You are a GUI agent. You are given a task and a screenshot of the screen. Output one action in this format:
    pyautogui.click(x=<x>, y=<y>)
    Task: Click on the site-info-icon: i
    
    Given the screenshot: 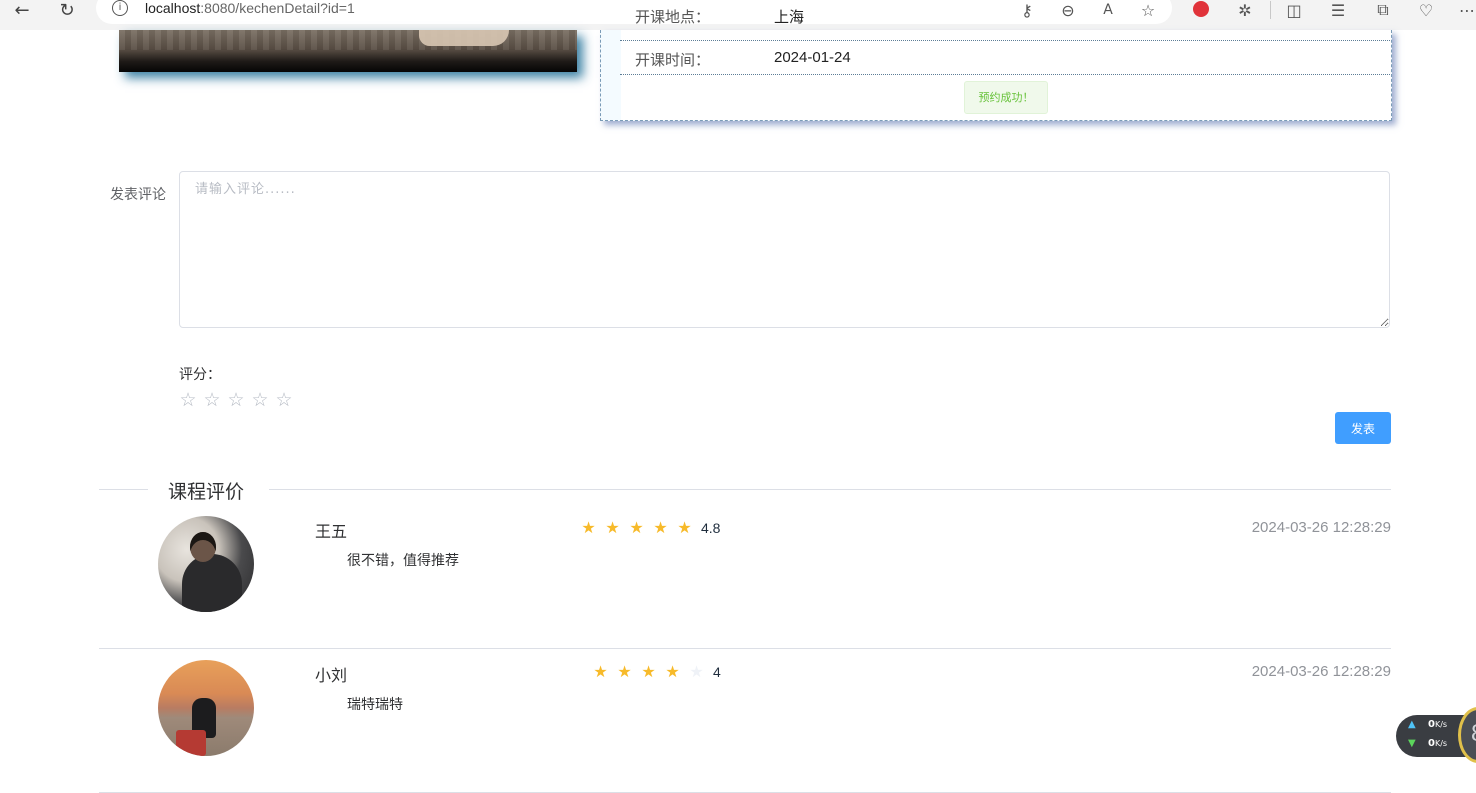 What is the action you would take?
    pyautogui.click(x=120, y=8)
    